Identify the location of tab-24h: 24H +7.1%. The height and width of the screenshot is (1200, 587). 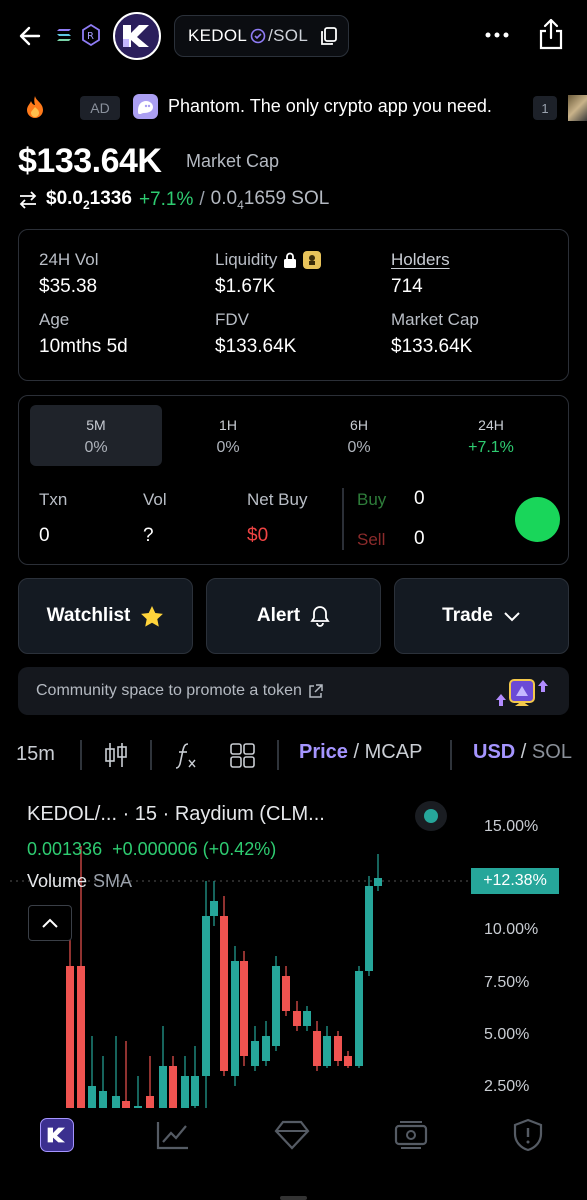
(491, 435).